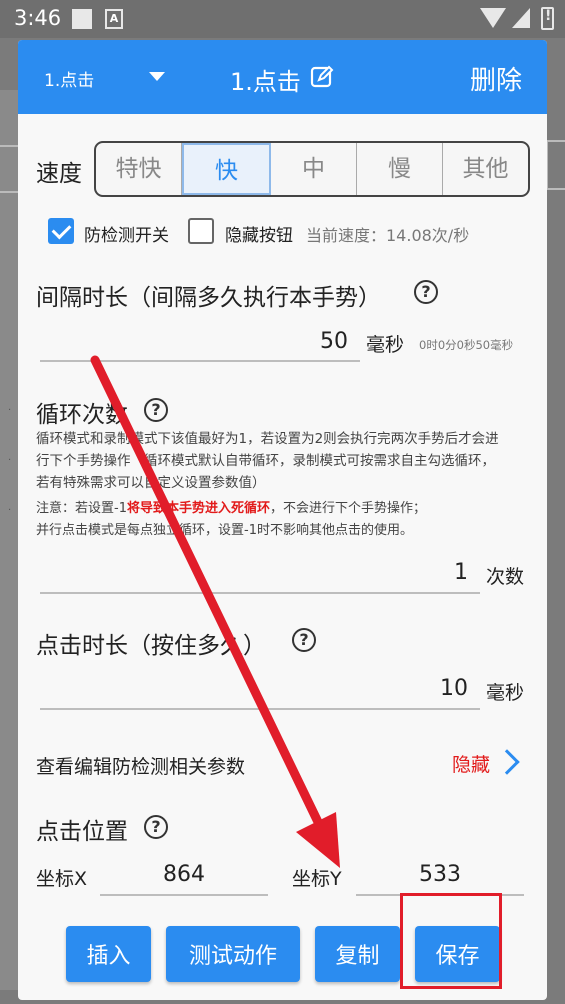 This screenshot has width=565, height=1004. I want to click on loop-desc-line: 行下个手势操作（循环模式默认自带循环，录制模式可按需求自主勾选循环，, so click(265, 461).